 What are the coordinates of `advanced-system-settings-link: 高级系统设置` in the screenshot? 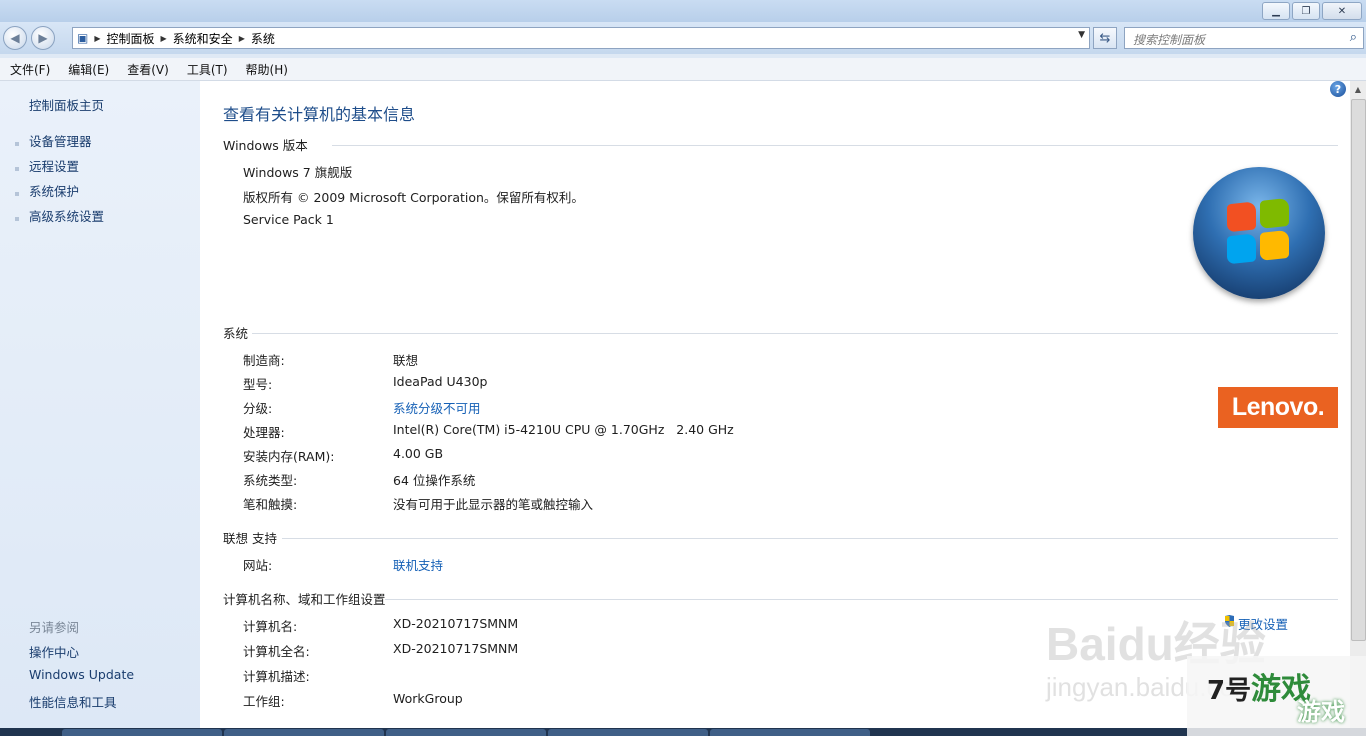 It's located at (66, 215).